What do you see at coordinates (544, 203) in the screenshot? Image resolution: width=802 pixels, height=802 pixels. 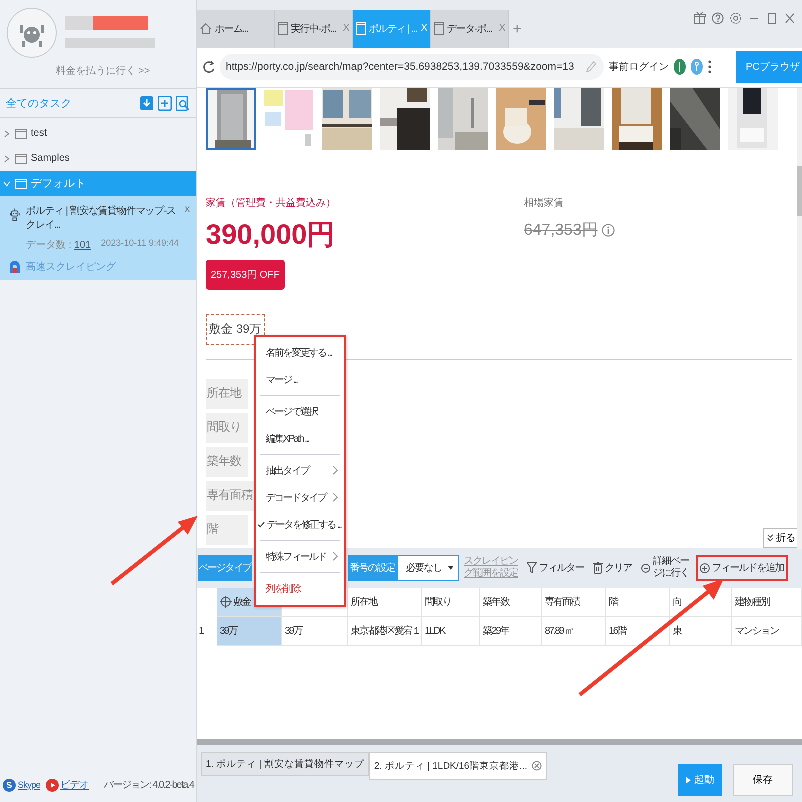 I see `market-label: 相場家賃` at bounding box center [544, 203].